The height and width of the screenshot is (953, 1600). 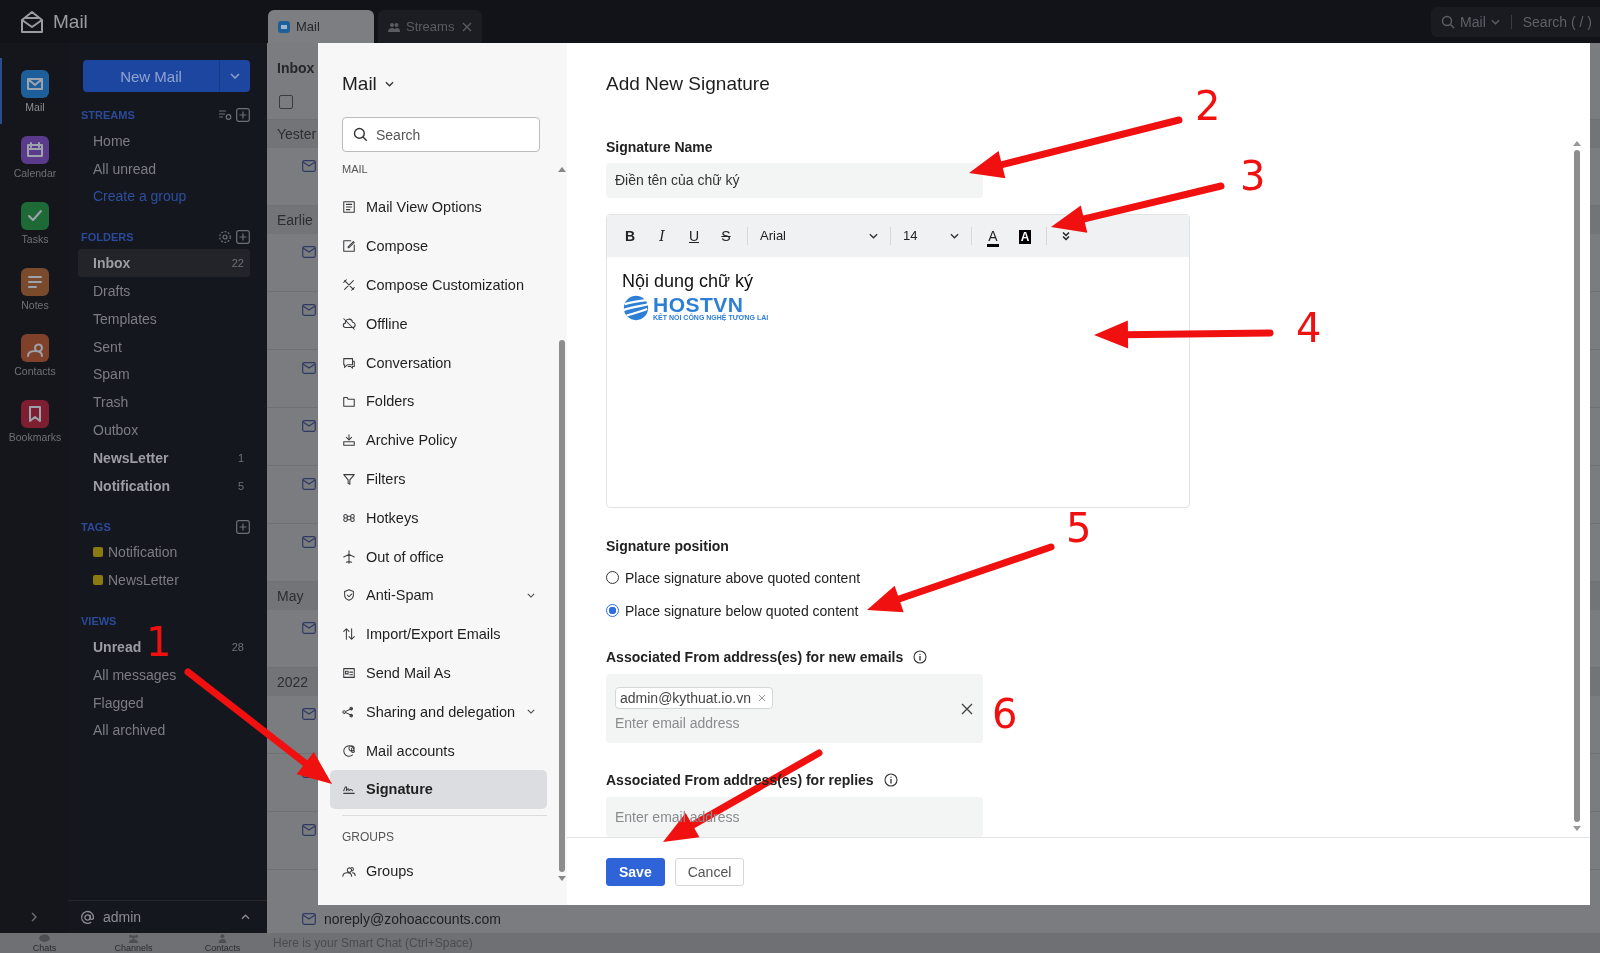 What do you see at coordinates (349, 362) in the screenshot?
I see `chat-icon` at bounding box center [349, 362].